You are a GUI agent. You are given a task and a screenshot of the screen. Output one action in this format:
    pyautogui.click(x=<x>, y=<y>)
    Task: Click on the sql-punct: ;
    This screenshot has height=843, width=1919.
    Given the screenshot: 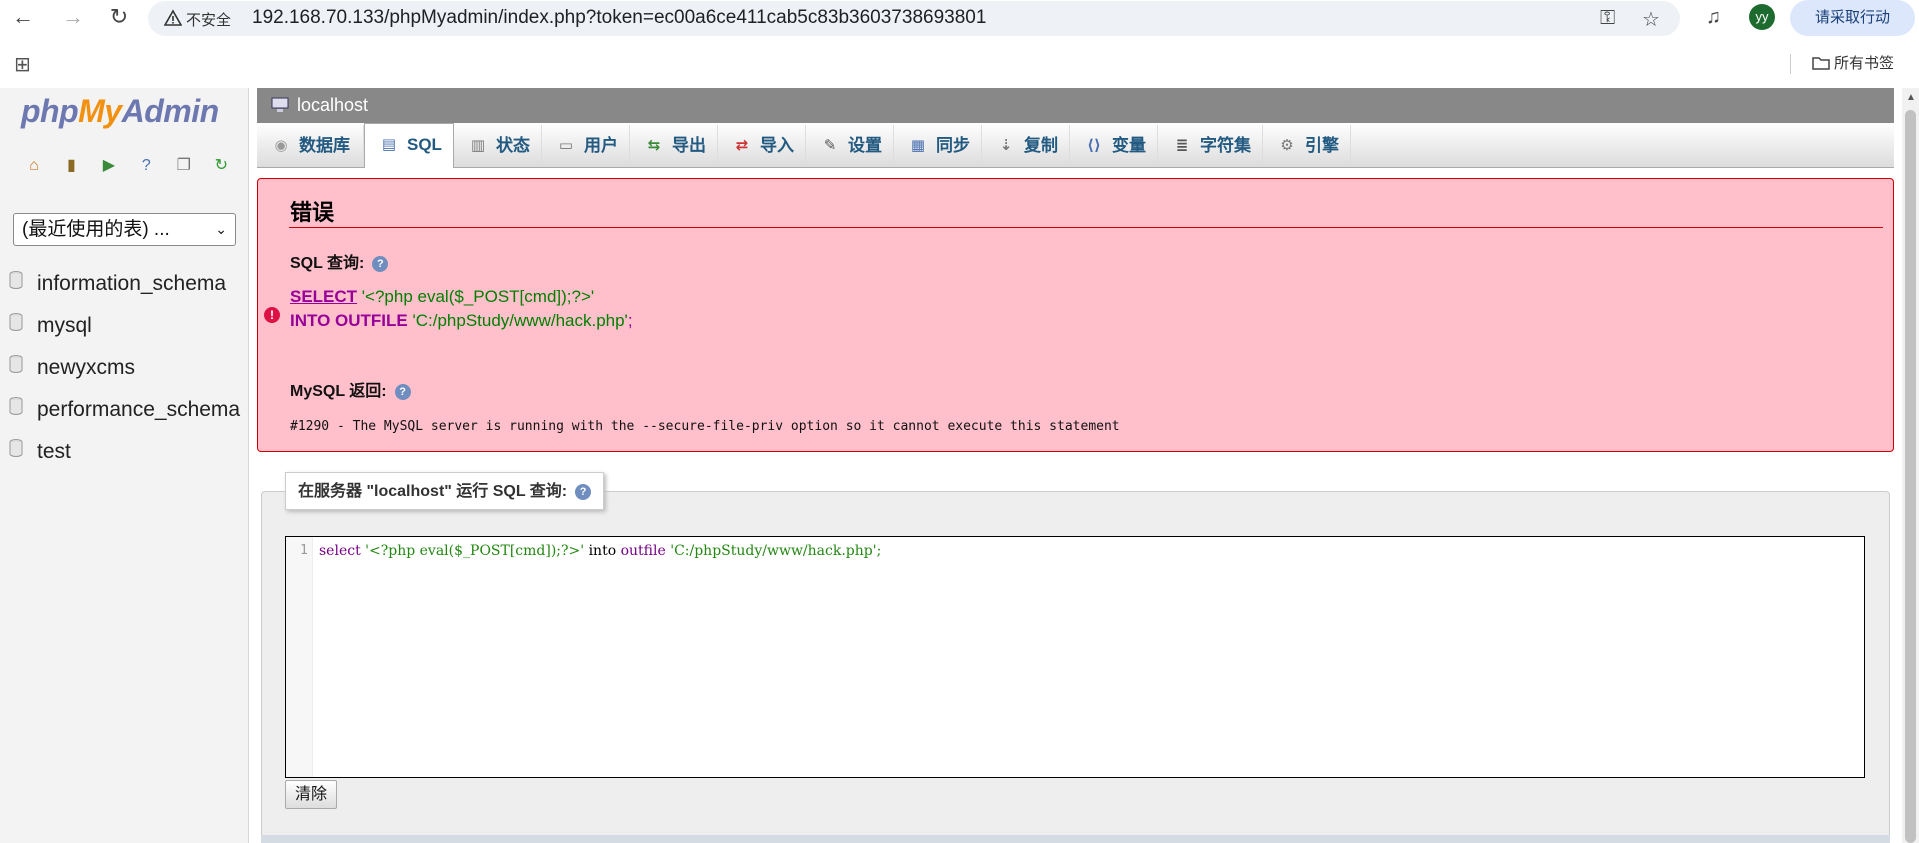 What is the action you would take?
    pyautogui.click(x=630, y=320)
    